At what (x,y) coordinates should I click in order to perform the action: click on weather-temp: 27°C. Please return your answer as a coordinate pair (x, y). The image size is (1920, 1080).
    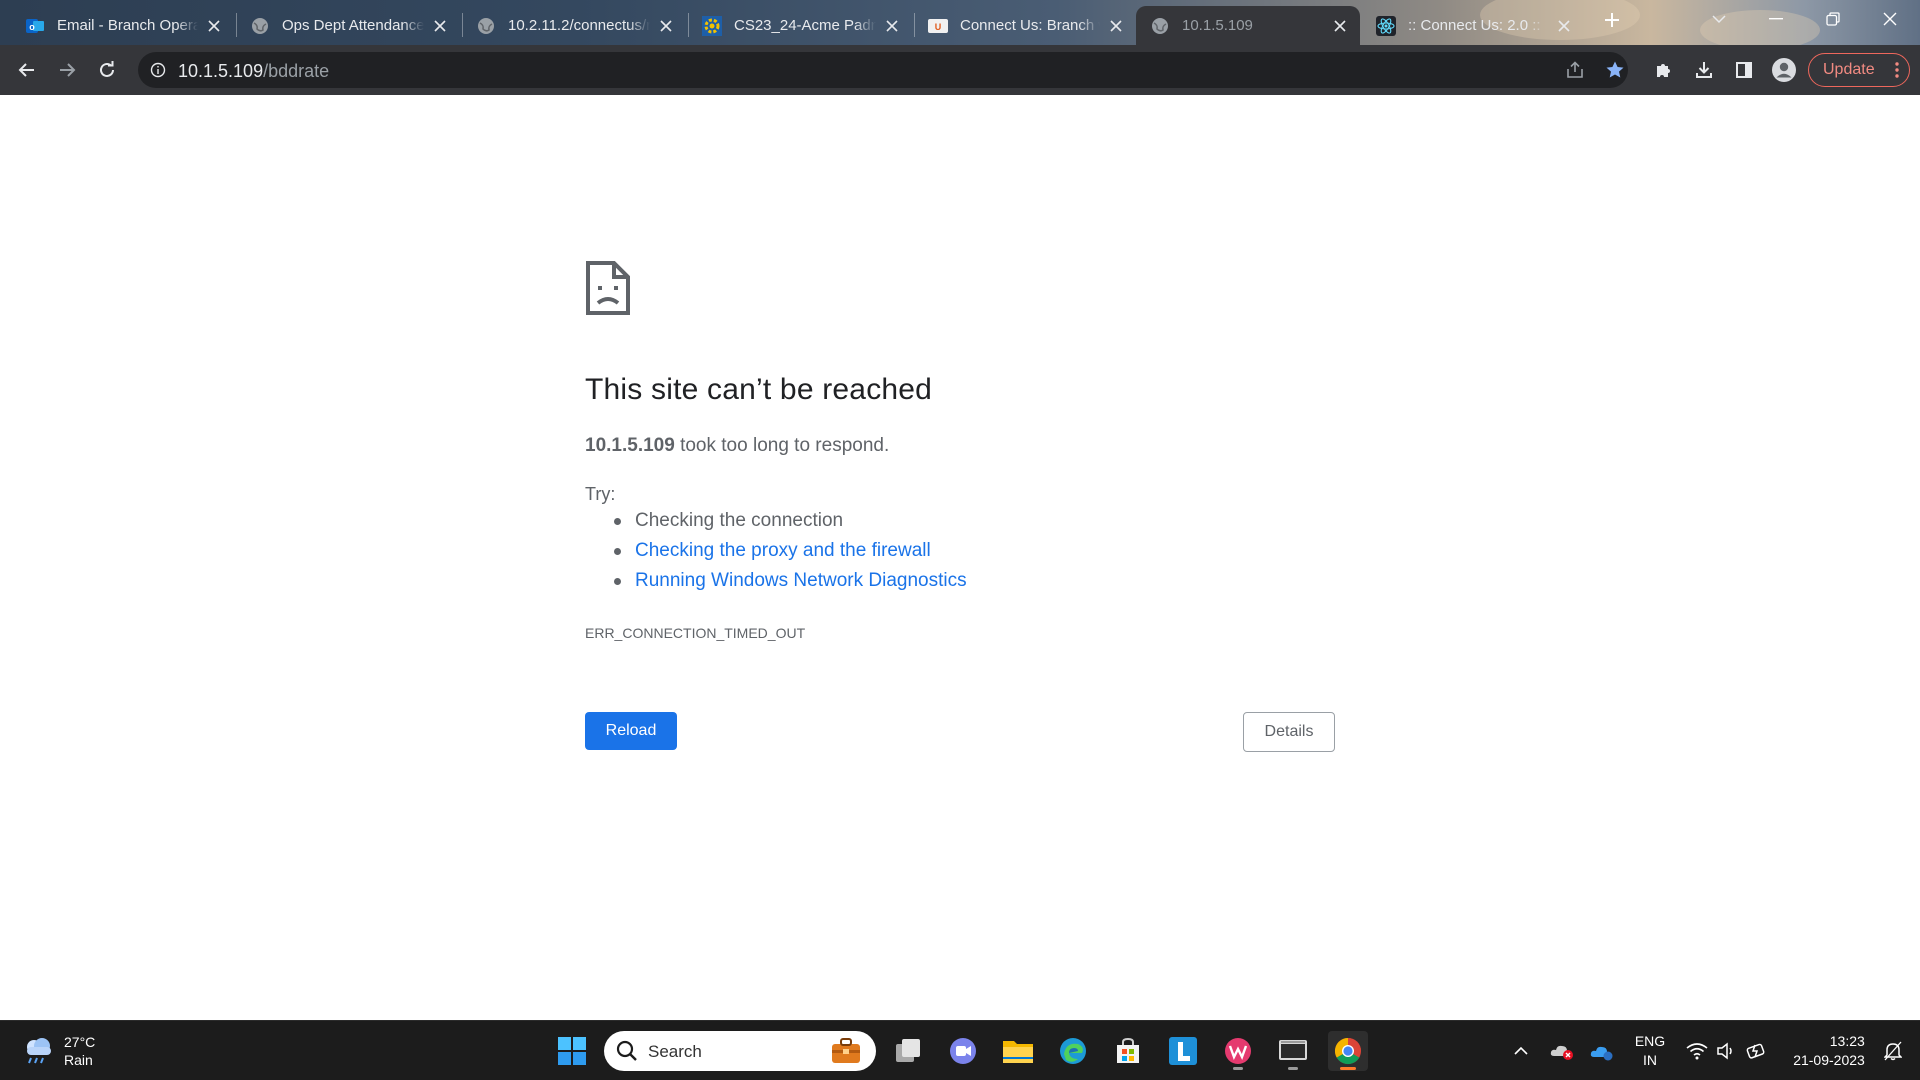
    Looking at the image, I should click on (80, 1042).